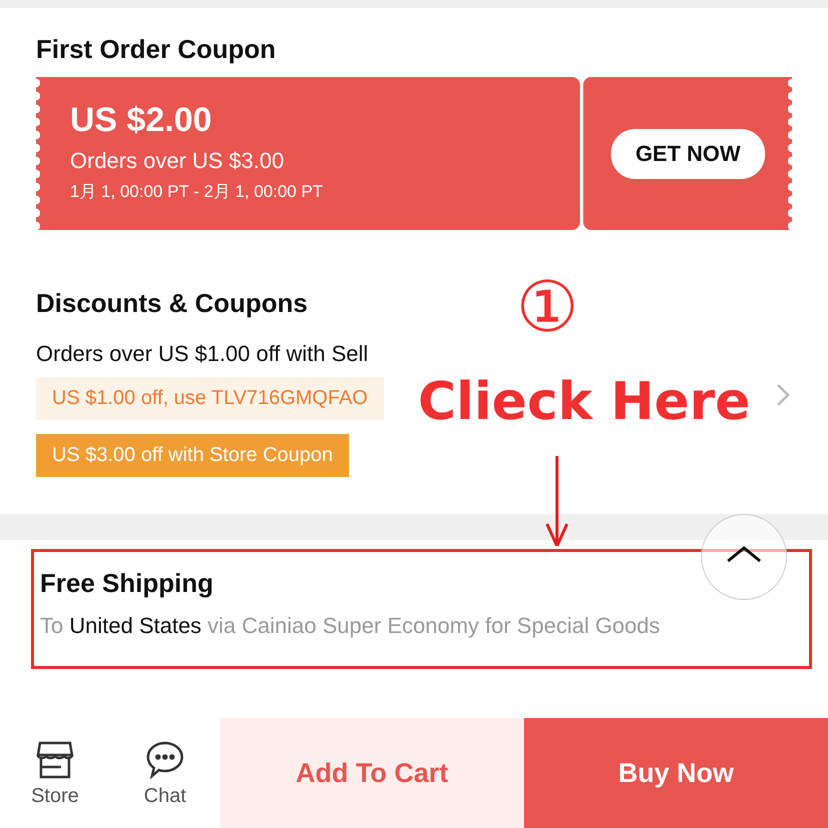  I want to click on store-icon, so click(55, 759).